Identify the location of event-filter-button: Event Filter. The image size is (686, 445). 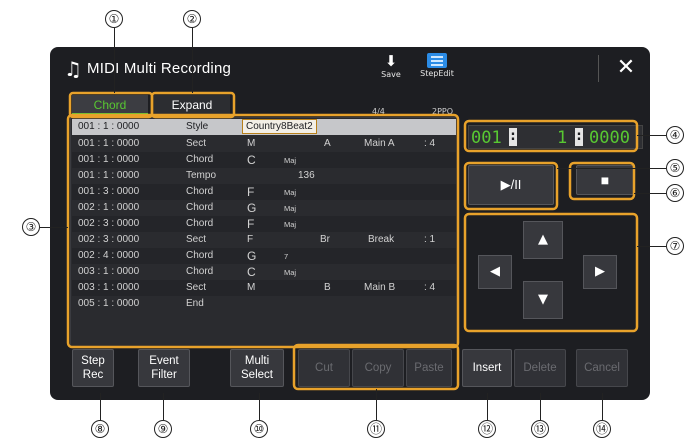
(164, 368).